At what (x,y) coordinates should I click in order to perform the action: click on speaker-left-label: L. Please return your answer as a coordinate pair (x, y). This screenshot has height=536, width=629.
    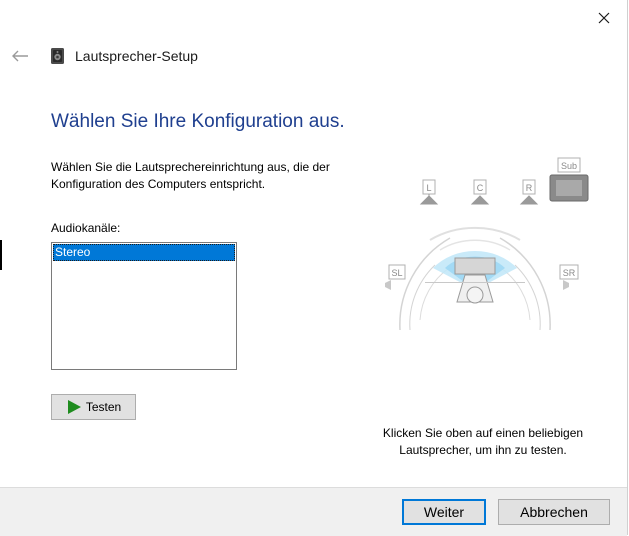
    Looking at the image, I should click on (428, 188).